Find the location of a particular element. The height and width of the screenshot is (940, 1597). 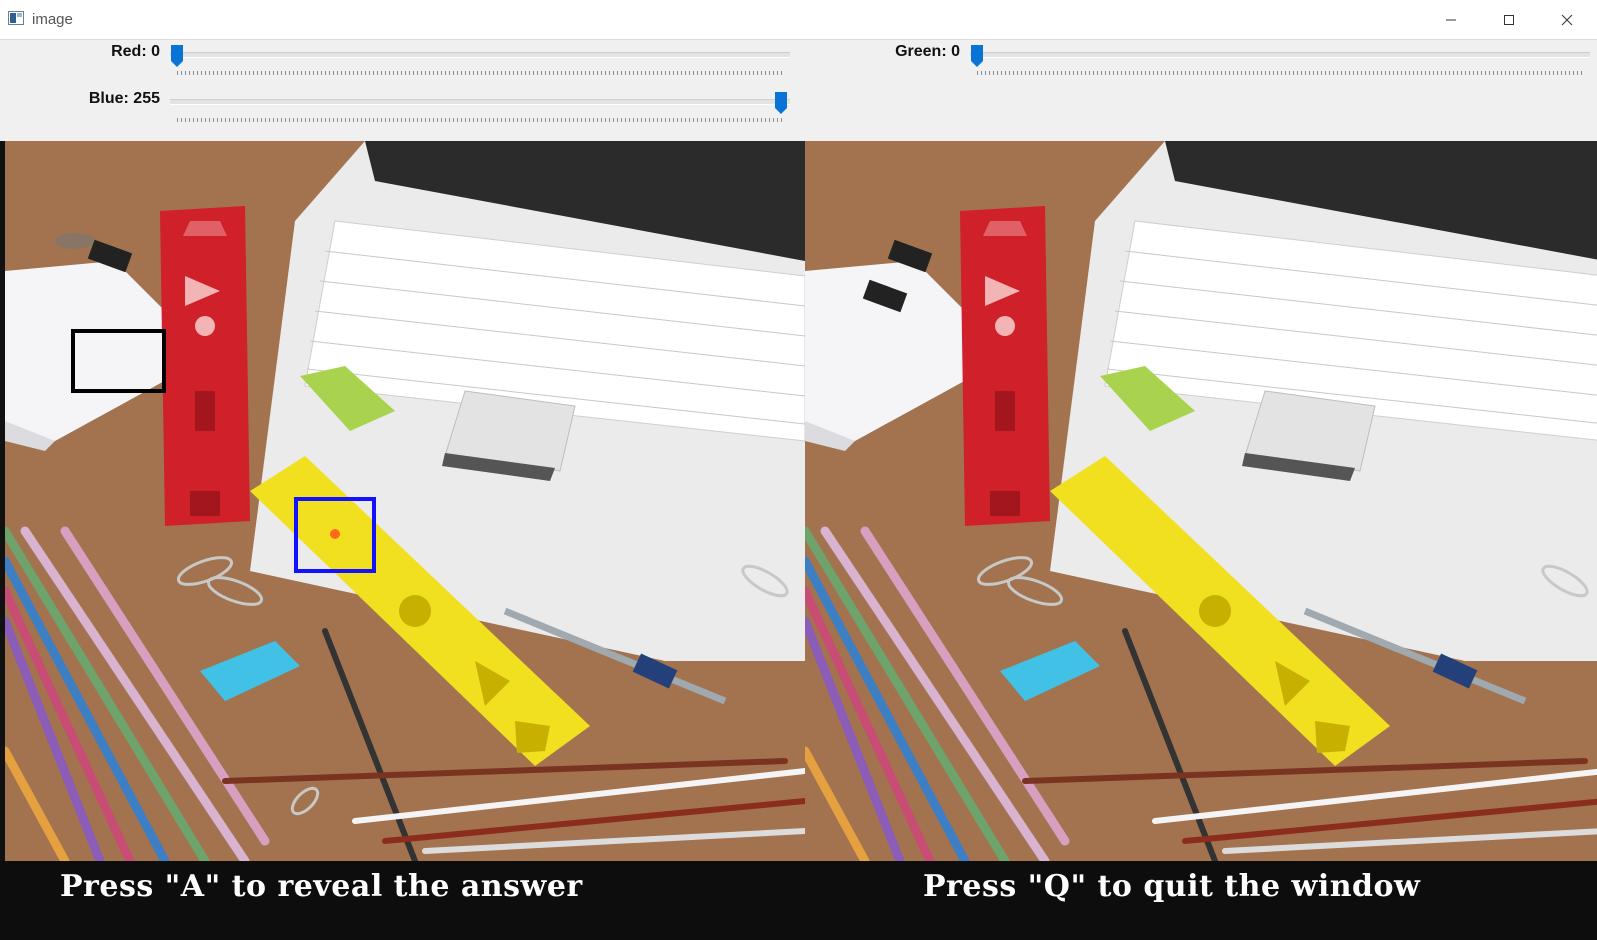

maximize-icon is located at coordinates (1509, 20).